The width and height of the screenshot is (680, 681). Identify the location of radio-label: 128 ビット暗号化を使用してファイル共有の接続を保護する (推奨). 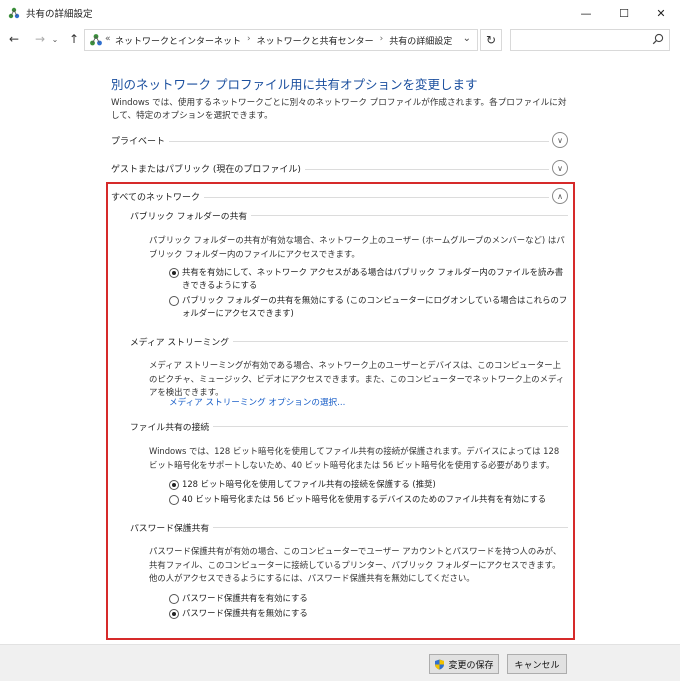
(309, 484).